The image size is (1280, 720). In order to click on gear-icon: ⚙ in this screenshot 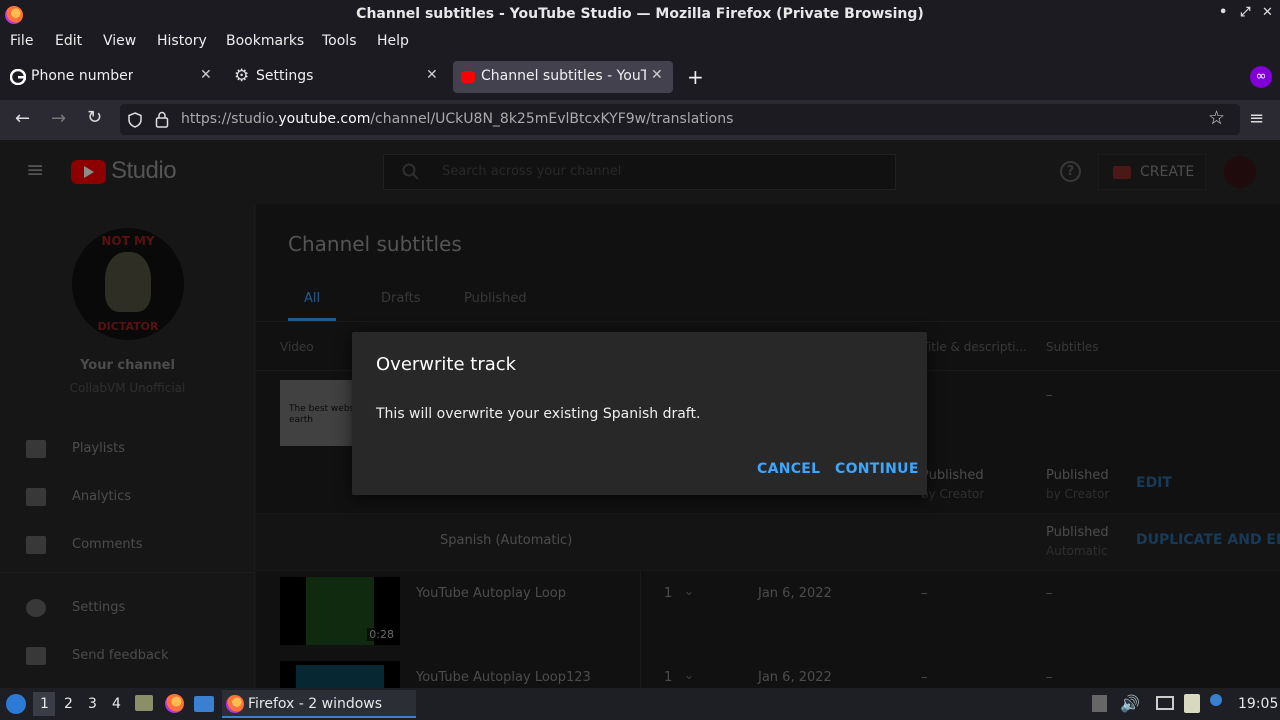, I will do `click(242, 76)`.